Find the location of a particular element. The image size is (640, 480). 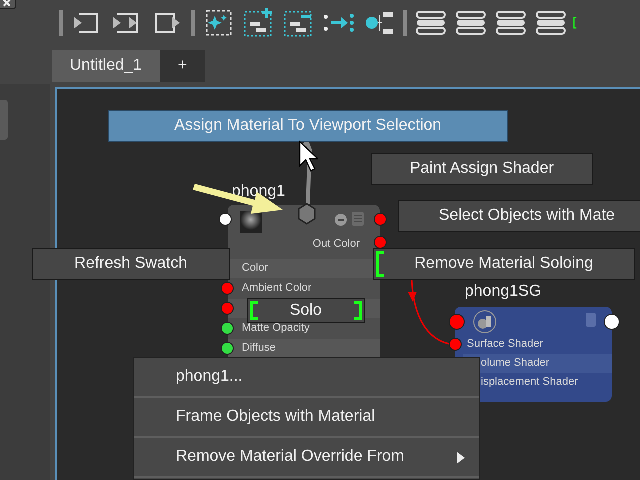

marking-menu-item: Solo is located at coordinates (306, 310).